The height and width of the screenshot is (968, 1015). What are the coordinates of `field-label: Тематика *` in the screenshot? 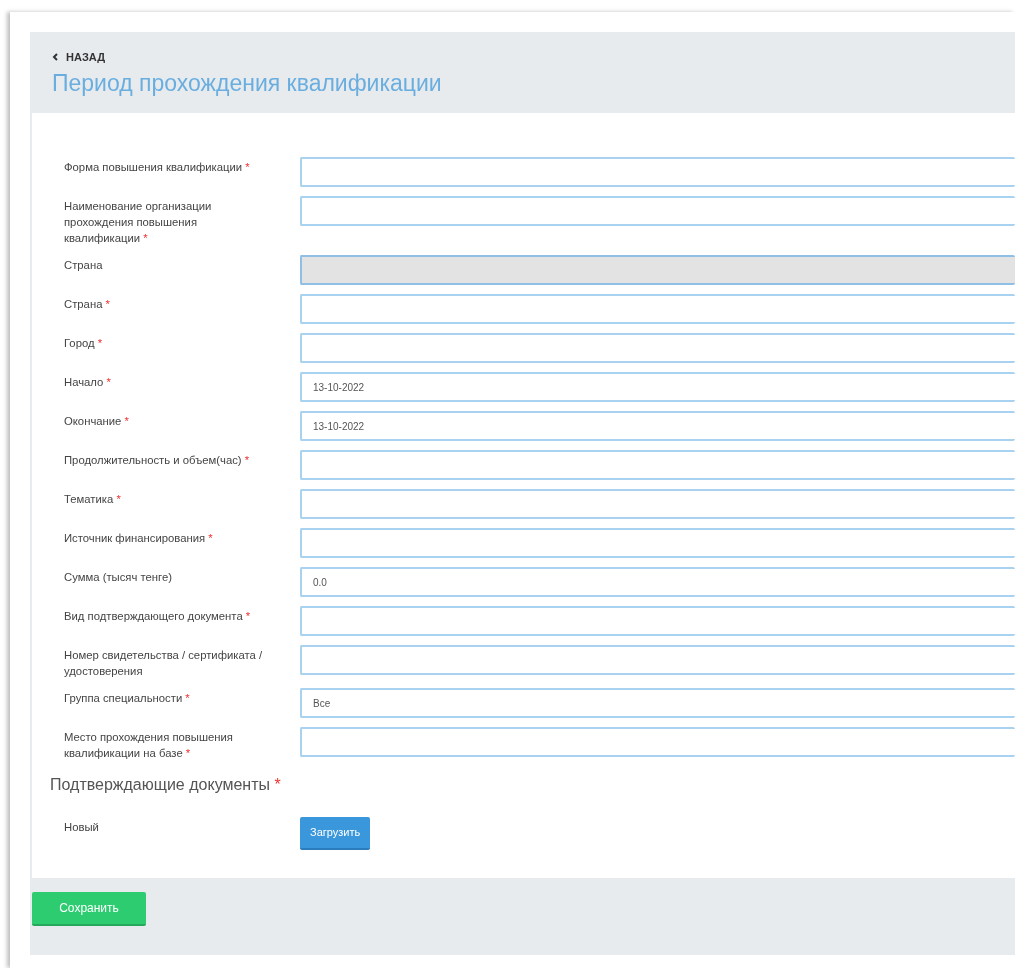 It's located at (93, 499).